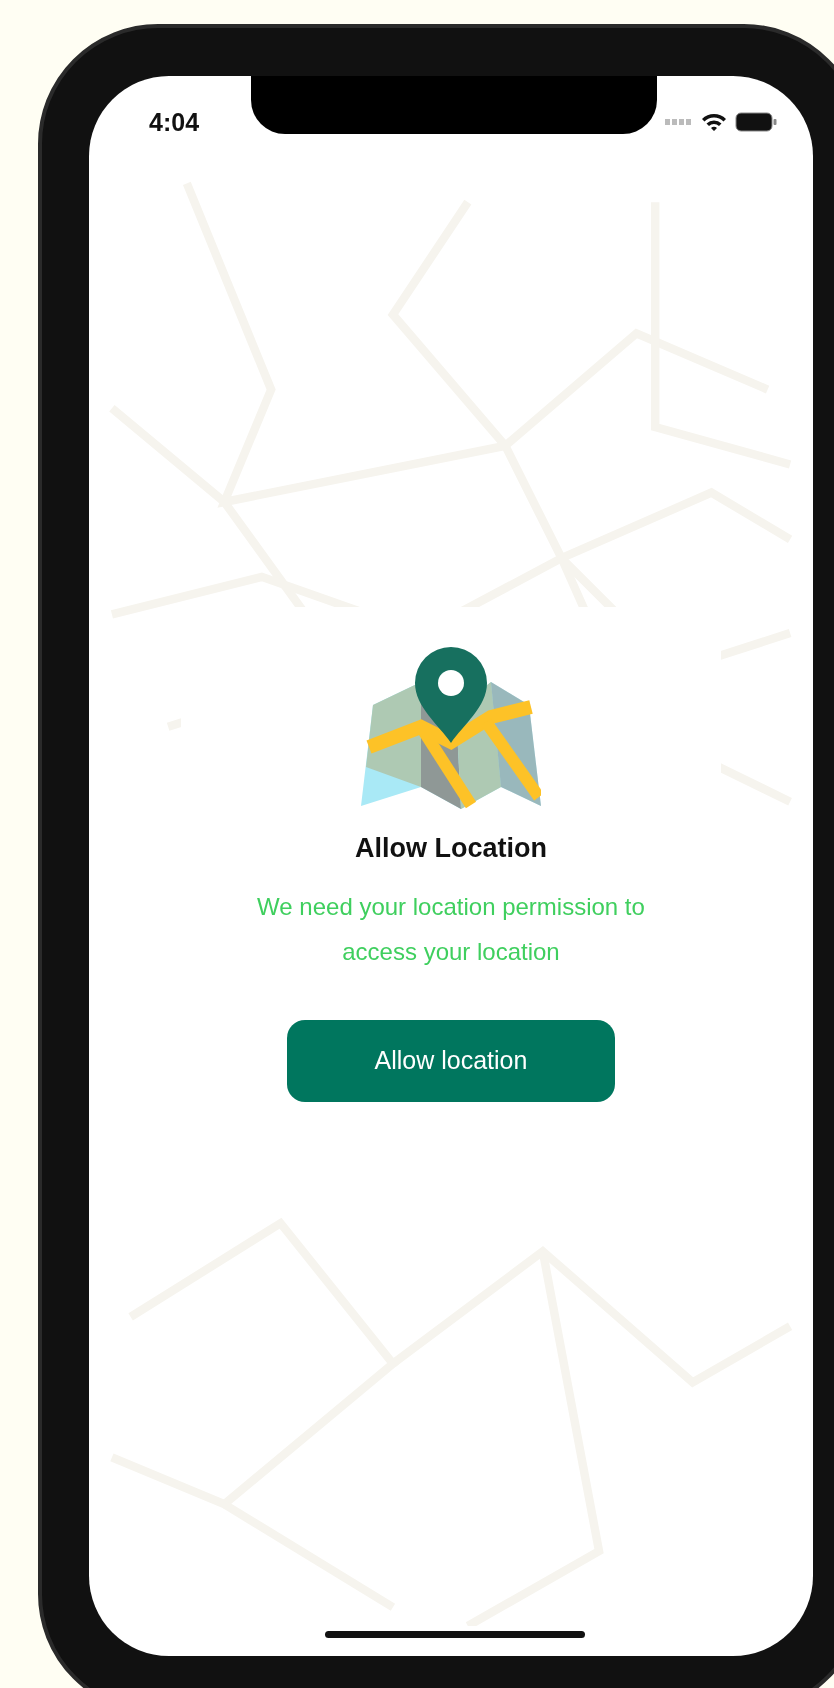 The image size is (834, 1688). Describe the element at coordinates (679, 122) in the screenshot. I see `signal-icon` at that location.